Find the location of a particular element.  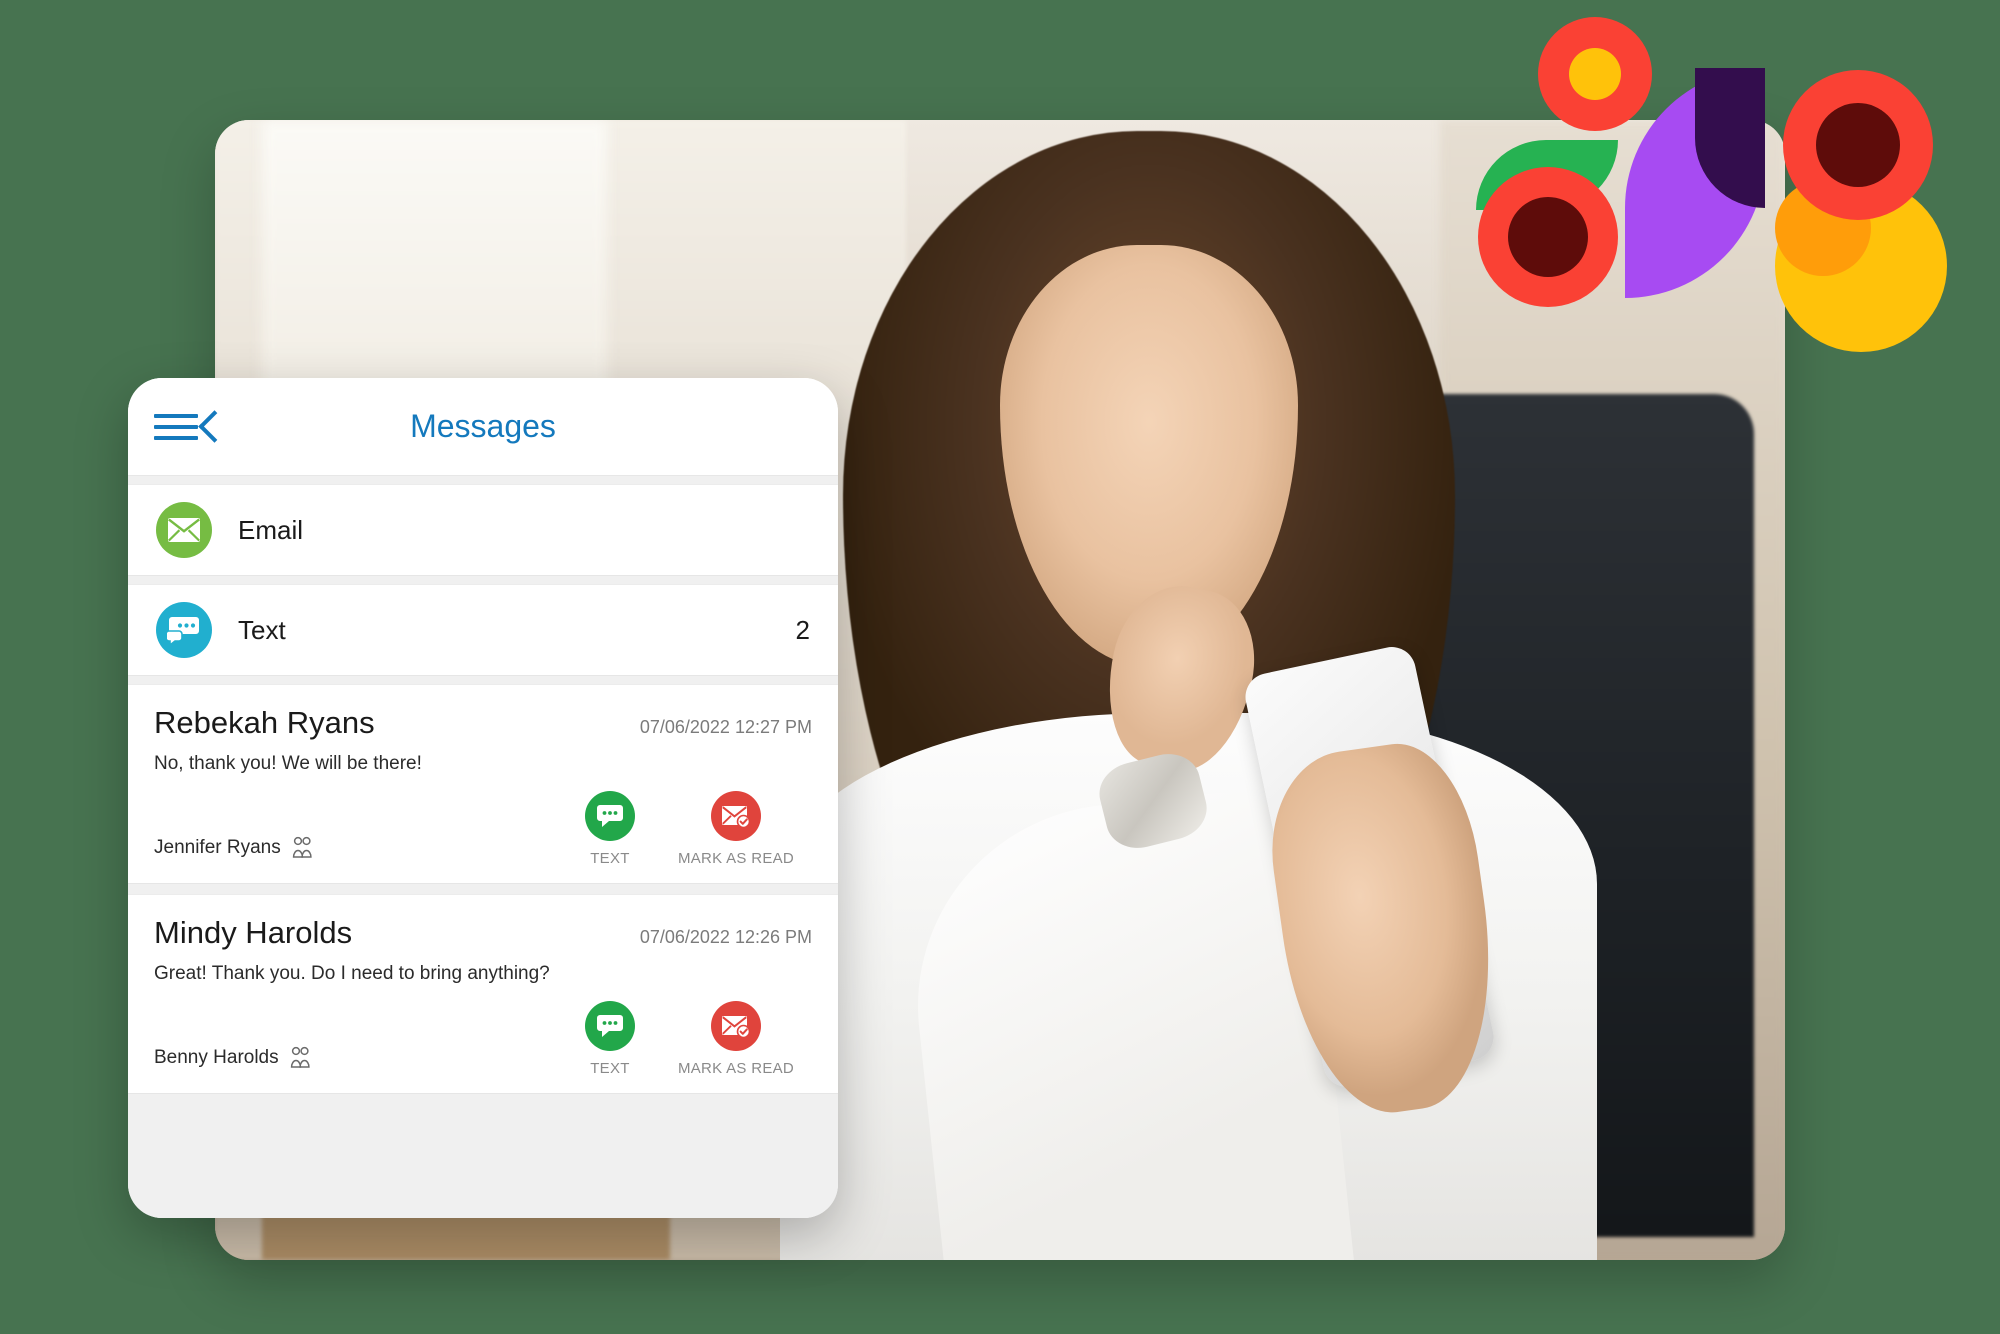

app-header: Messages is located at coordinates (483, 427).